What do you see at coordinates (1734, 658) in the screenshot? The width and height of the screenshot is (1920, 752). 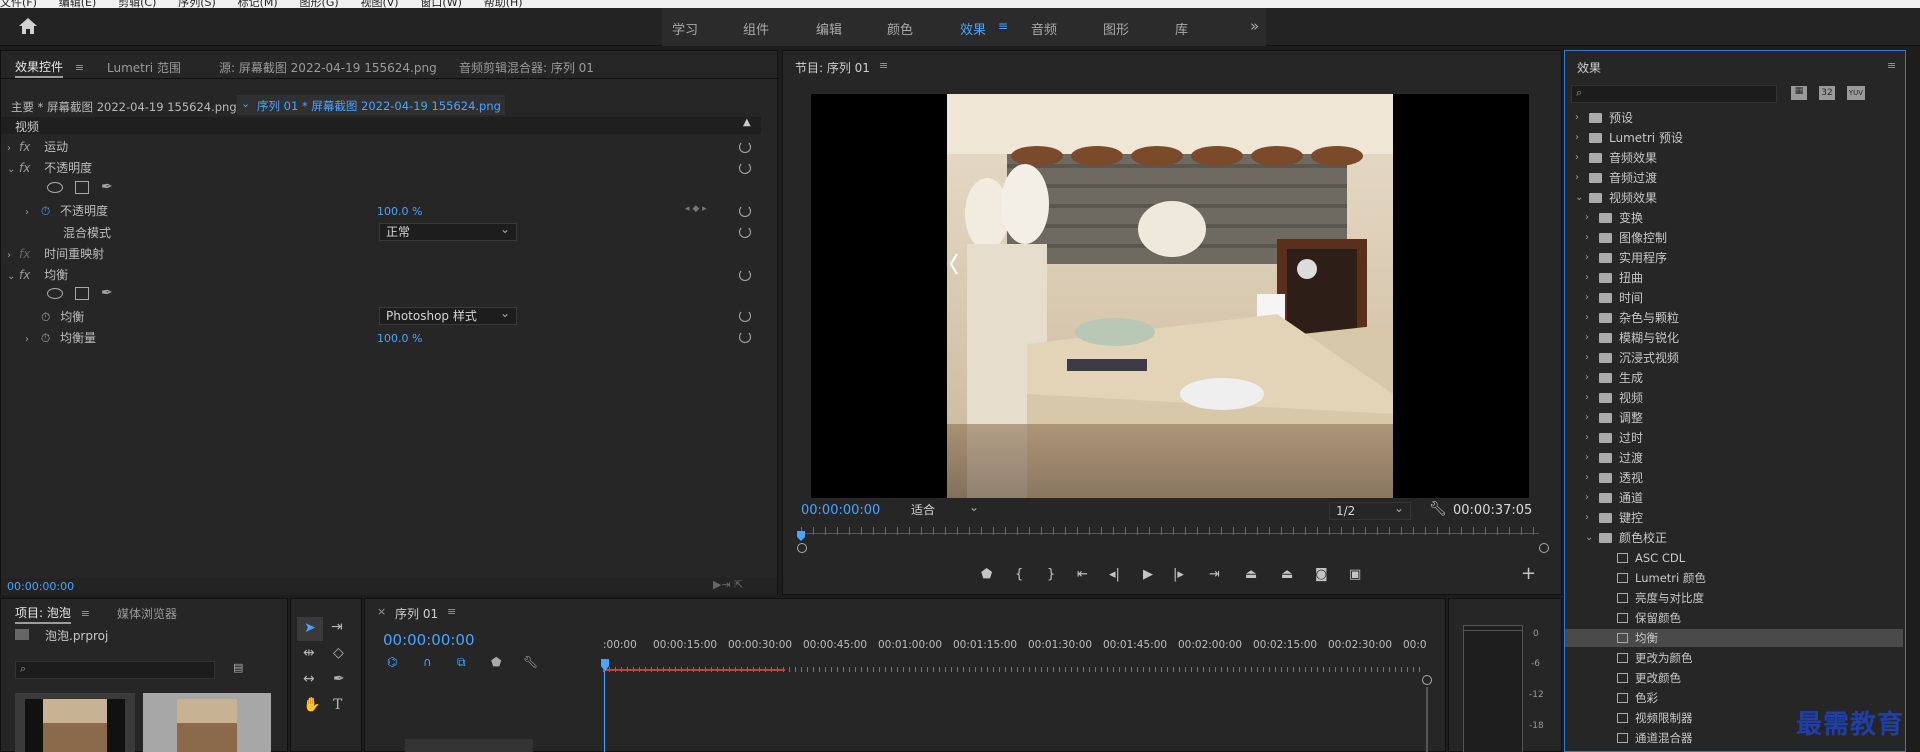 I see `effects-tree-item: 更改为颜色` at bounding box center [1734, 658].